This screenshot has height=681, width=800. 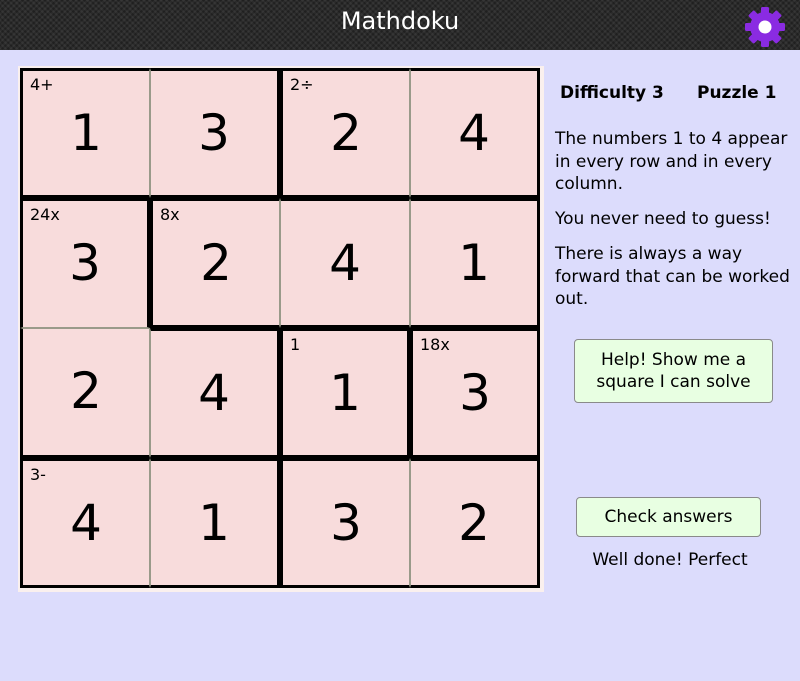 What do you see at coordinates (38, 474) in the screenshot?
I see `cage-clue: 3-` at bounding box center [38, 474].